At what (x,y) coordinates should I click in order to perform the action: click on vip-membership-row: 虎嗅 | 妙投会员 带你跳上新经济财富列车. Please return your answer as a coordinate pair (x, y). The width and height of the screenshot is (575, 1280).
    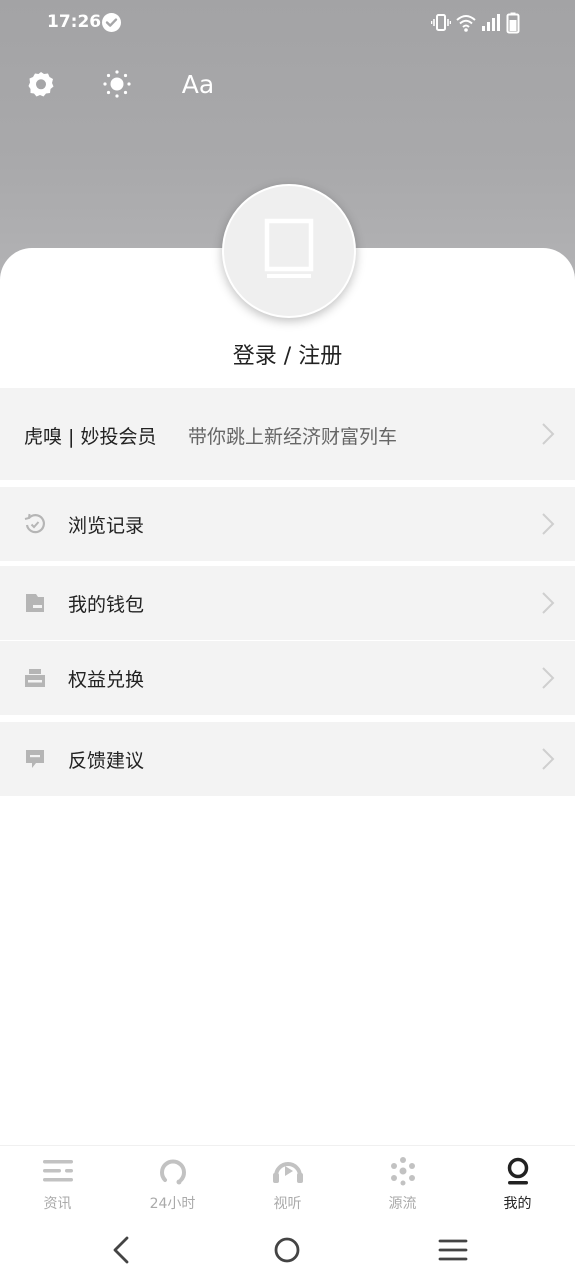
    Looking at the image, I should click on (287, 434).